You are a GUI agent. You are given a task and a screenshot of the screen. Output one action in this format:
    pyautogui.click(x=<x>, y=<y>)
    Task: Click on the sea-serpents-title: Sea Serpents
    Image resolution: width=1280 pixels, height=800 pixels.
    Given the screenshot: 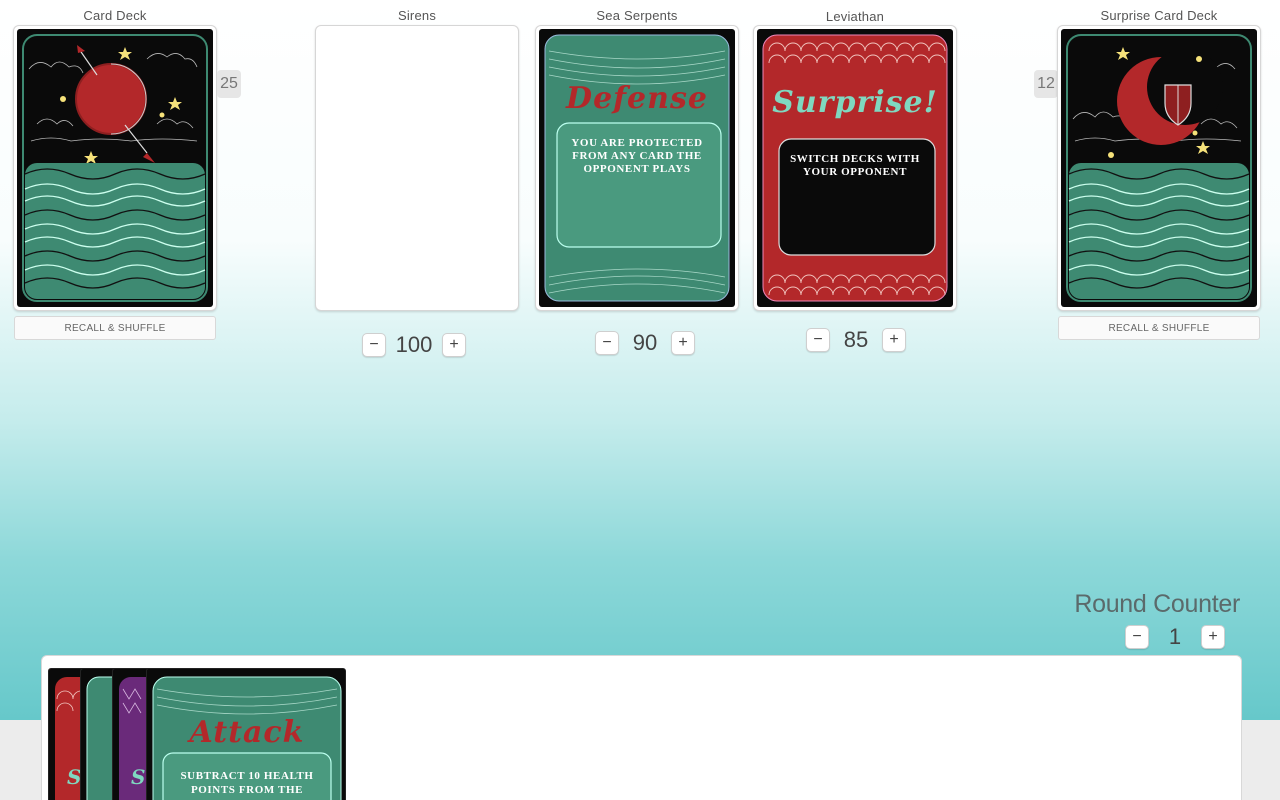 What is the action you would take?
    pyautogui.click(x=637, y=15)
    